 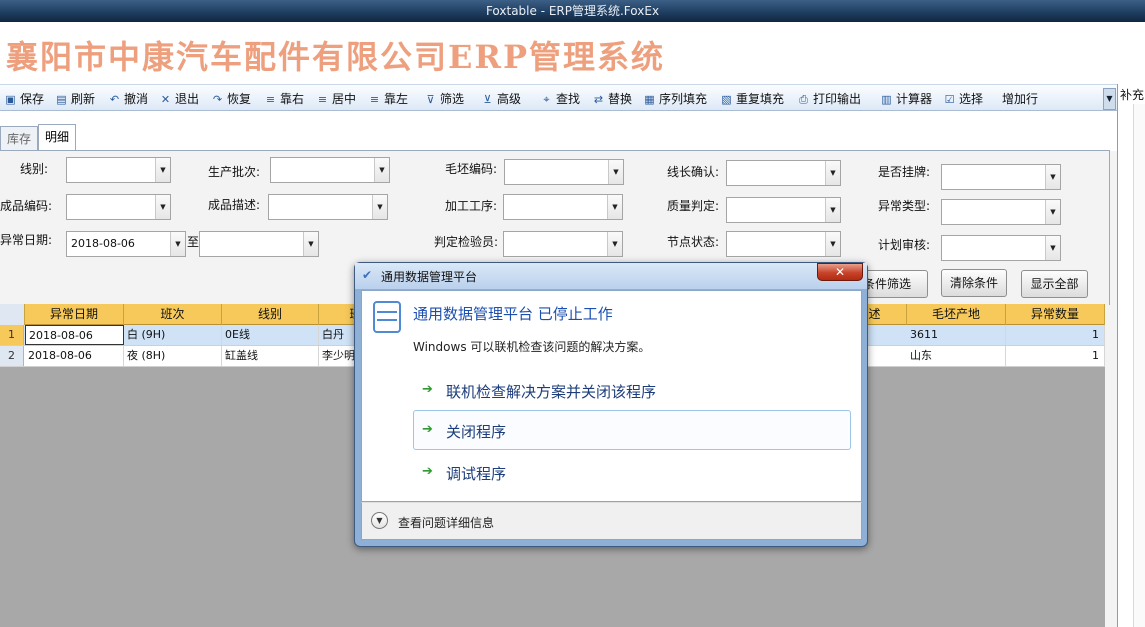 What do you see at coordinates (546, 99) in the screenshot?
I see `binoculars-icon: ⌖` at bounding box center [546, 99].